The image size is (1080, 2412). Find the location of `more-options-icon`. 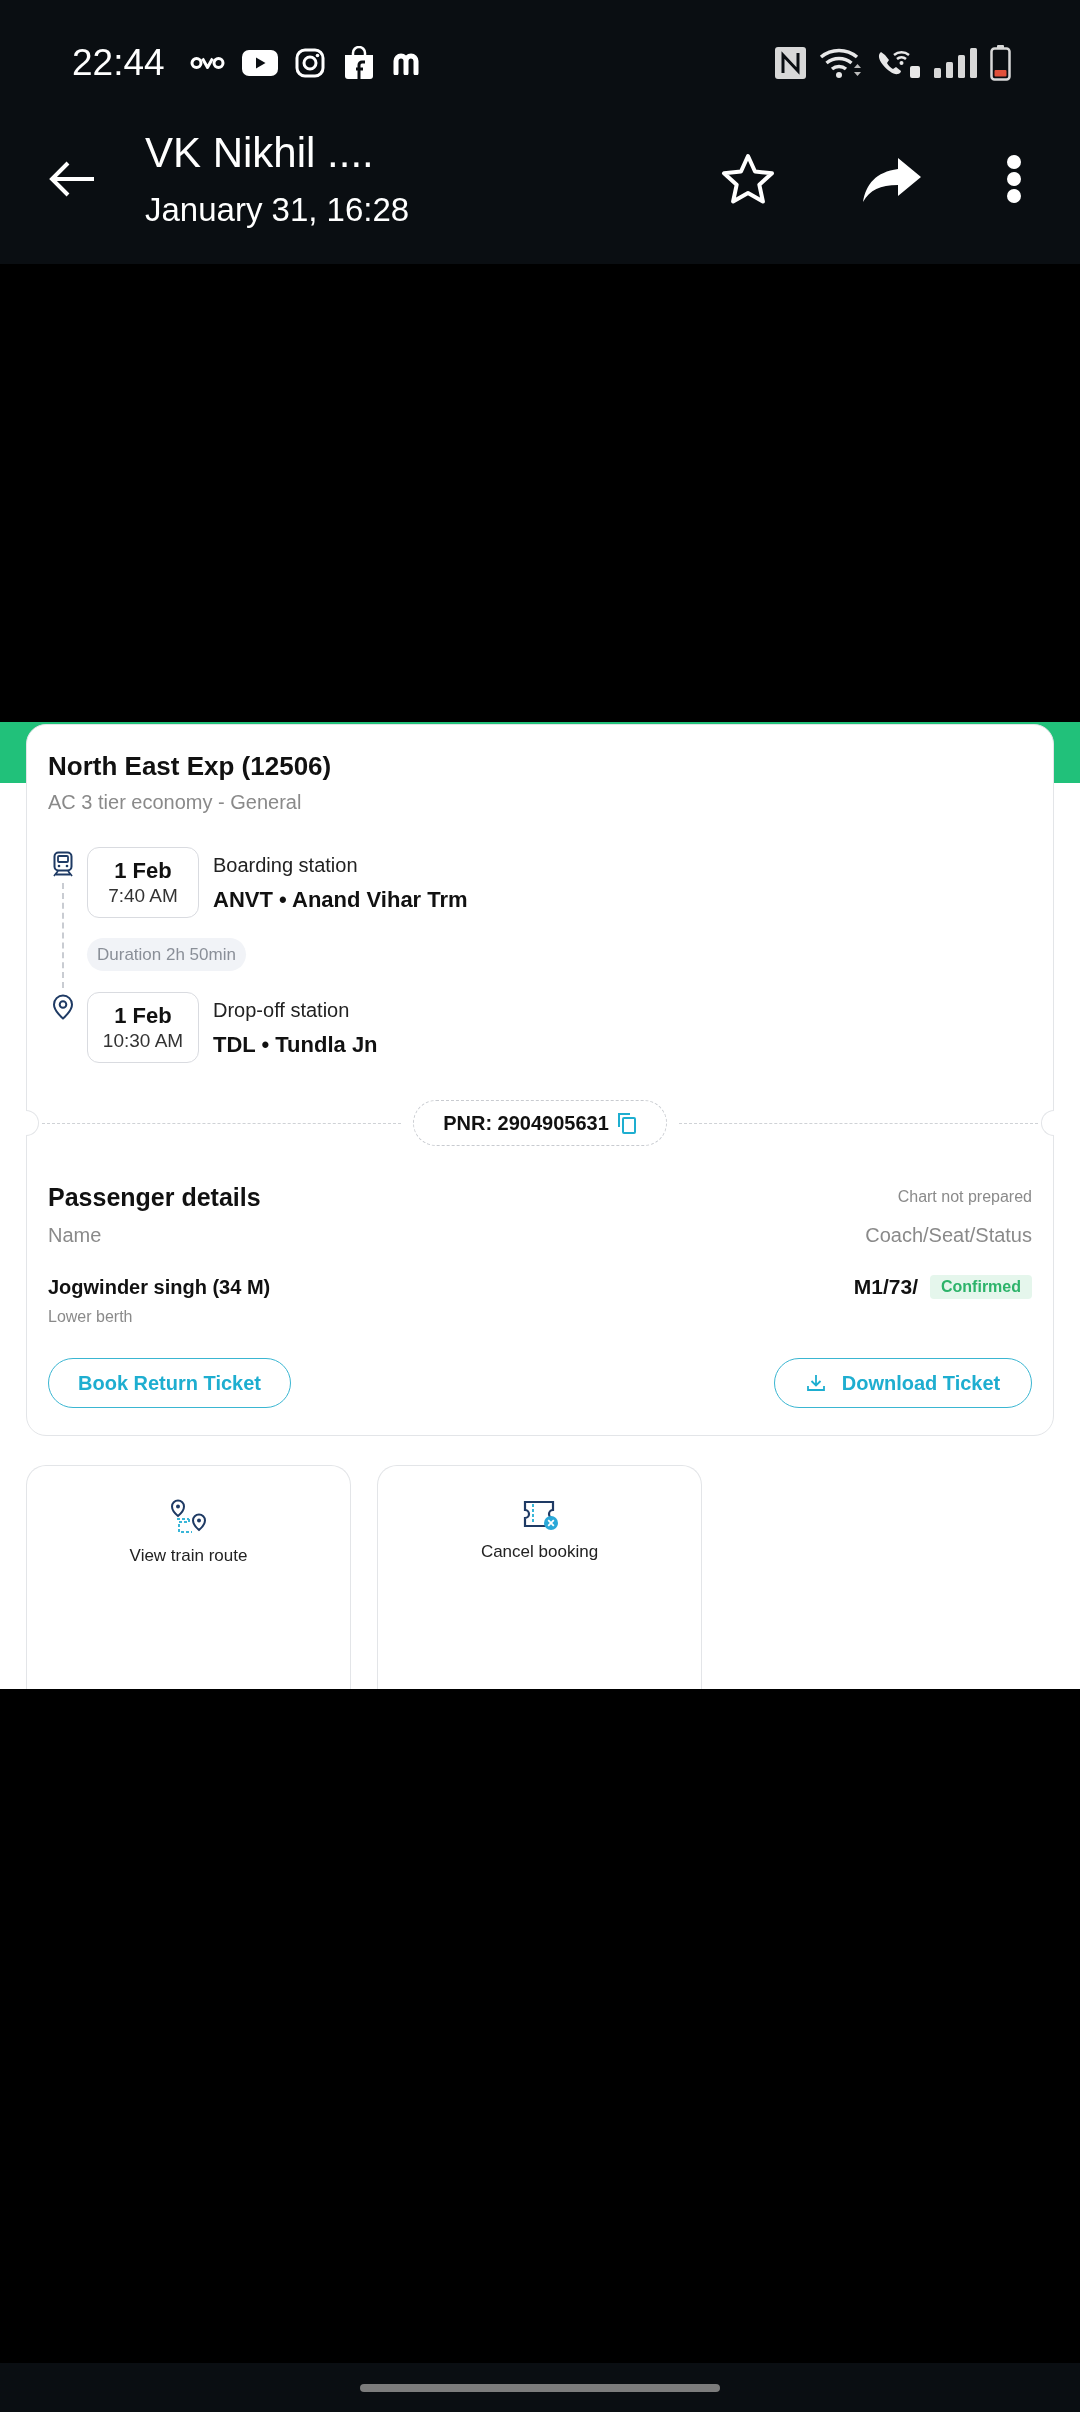

more-options-icon is located at coordinates (1014, 179).